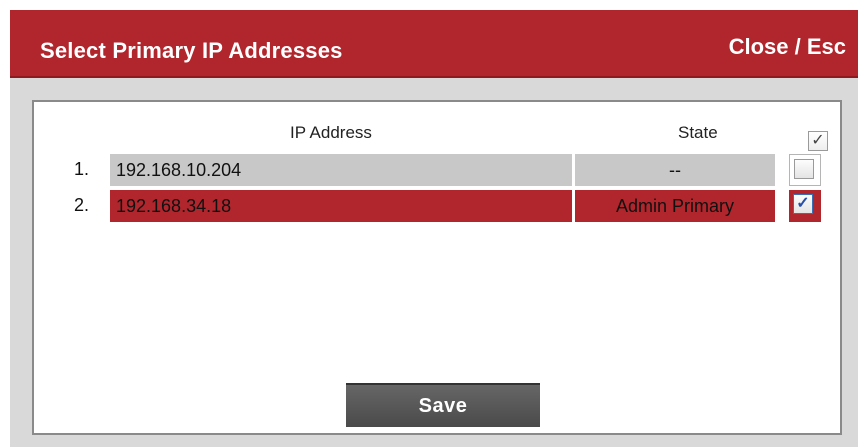 The width and height of the screenshot is (858, 447). I want to click on ip-address-header: IP Address, so click(331, 132).